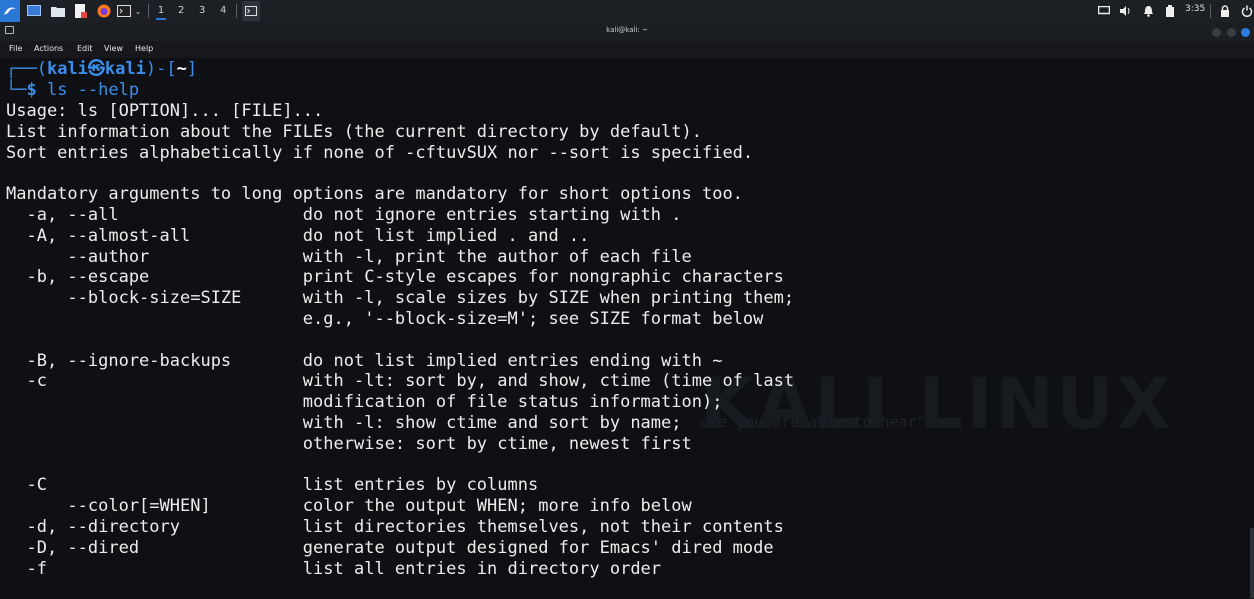 This screenshot has width=1254, height=599. What do you see at coordinates (1225, 11) in the screenshot?
I see `lock-icon` at bounding box center [1225, 11].